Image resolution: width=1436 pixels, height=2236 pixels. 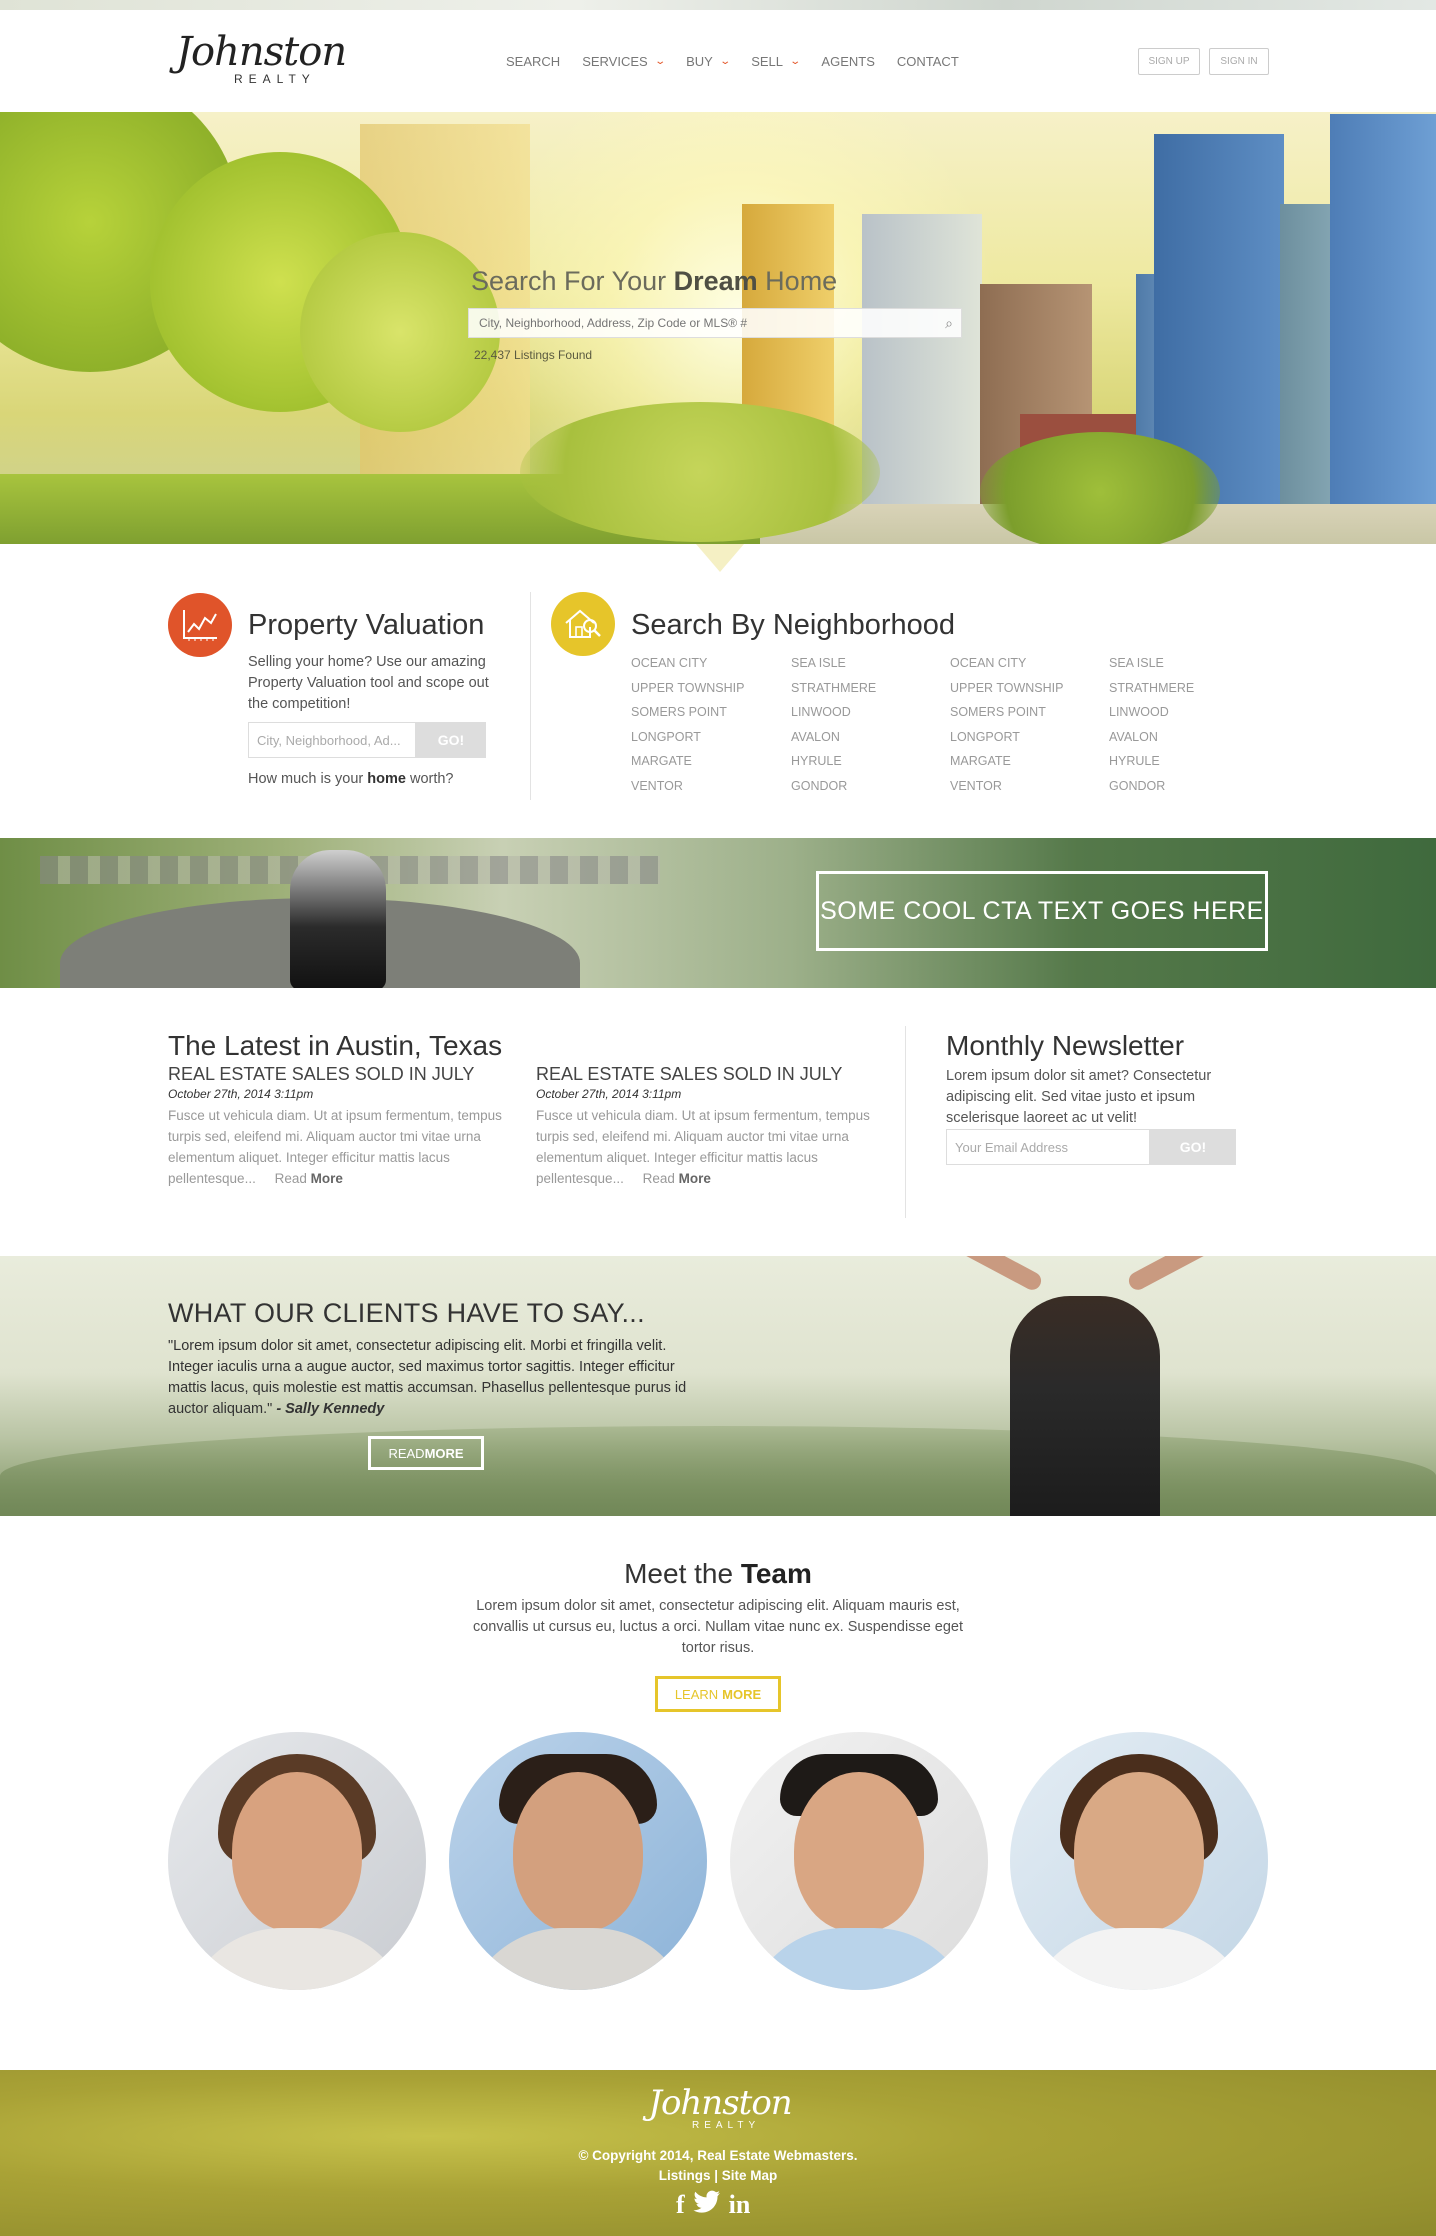 I want to click on signin-button: SIGN IN, so click(x=1239, y=61).